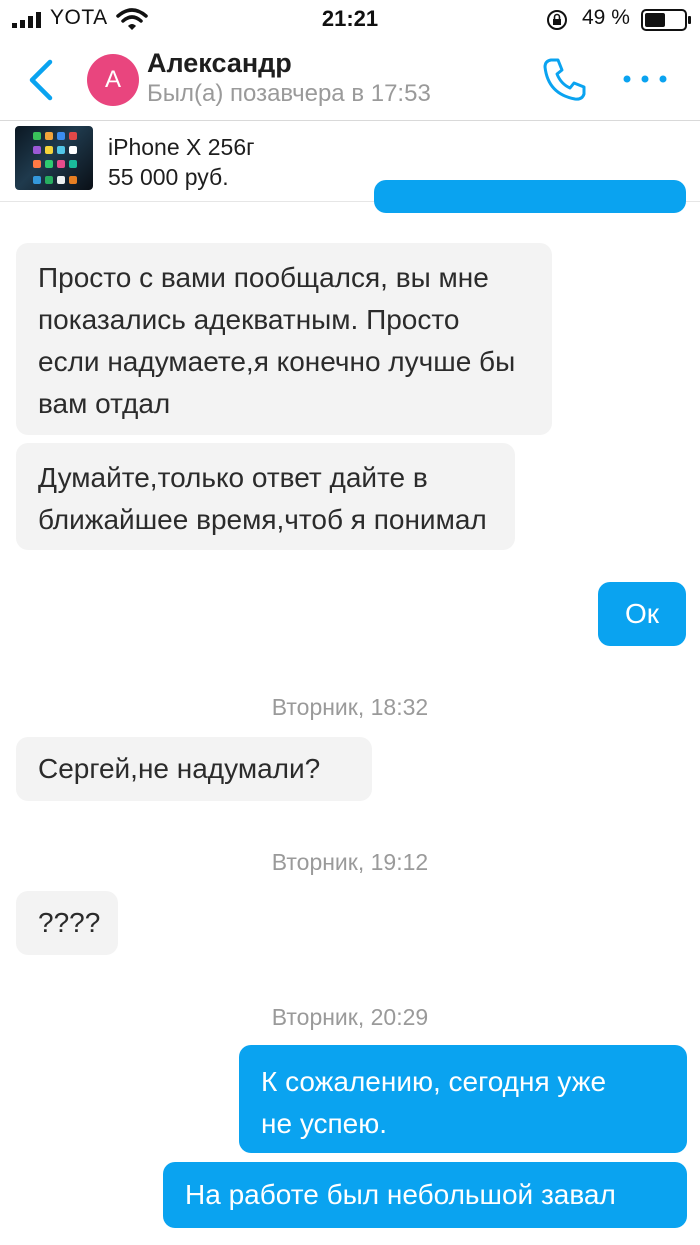 This screenshot has width=700, height=1245. Describe the element at coordinates (277, 361) in the screenshot. I see `message-text: если надумаете,я конечно лучше бы` at that location.